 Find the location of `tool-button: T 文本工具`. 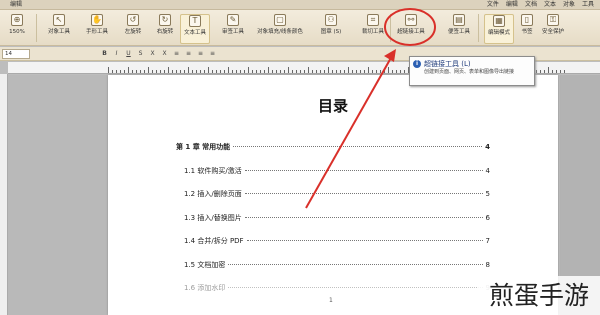

tool-button: T 文本工具 is located at coordinates (195, 29).